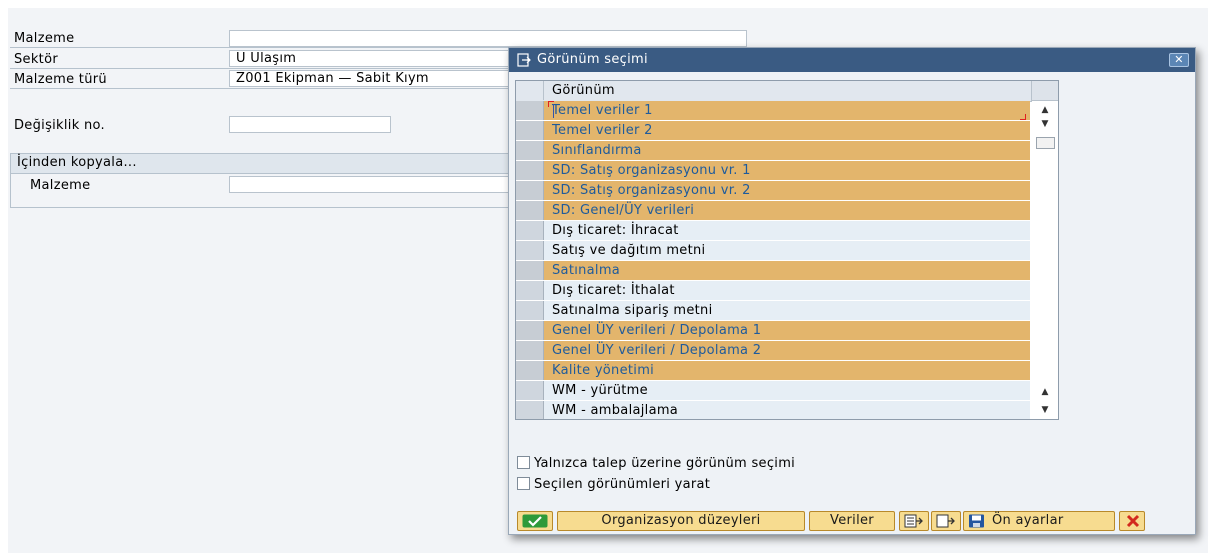  Describe the element at coordinates (773, 291) in the screenshot. I see `table-row: Dış ticaret: İthalat` at that location.